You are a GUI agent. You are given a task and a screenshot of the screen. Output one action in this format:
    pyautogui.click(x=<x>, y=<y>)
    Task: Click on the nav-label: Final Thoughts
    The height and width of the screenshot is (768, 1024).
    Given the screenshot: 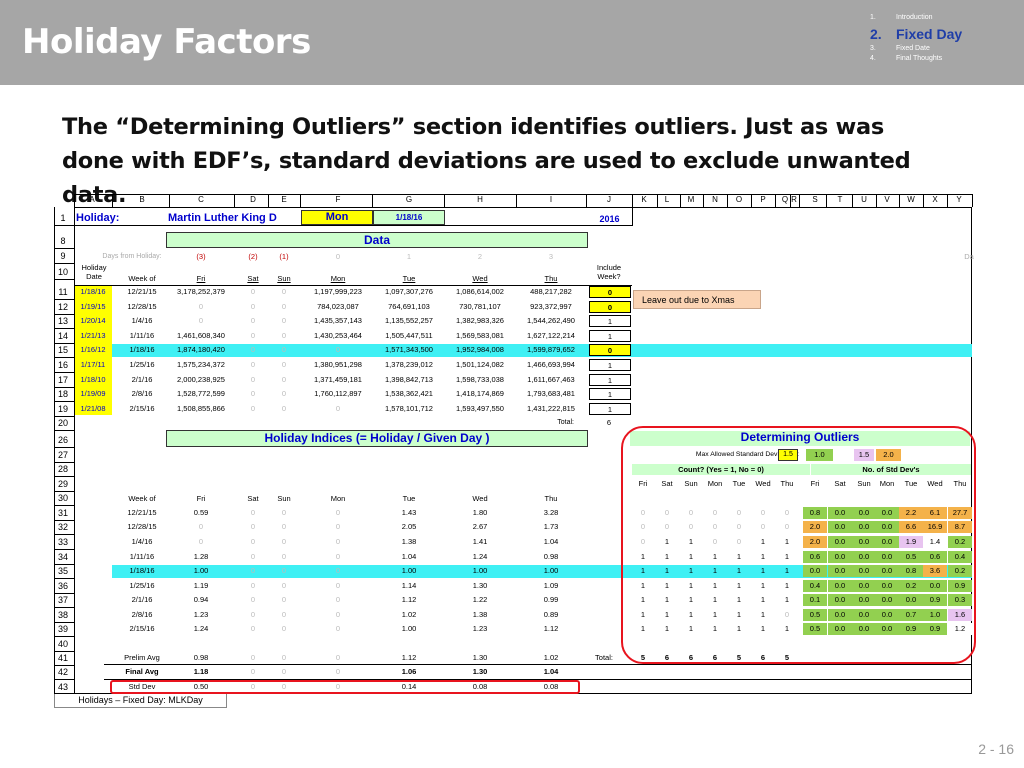 What is the action you would take?
    pyautogui.click(x=919, y=58)
    